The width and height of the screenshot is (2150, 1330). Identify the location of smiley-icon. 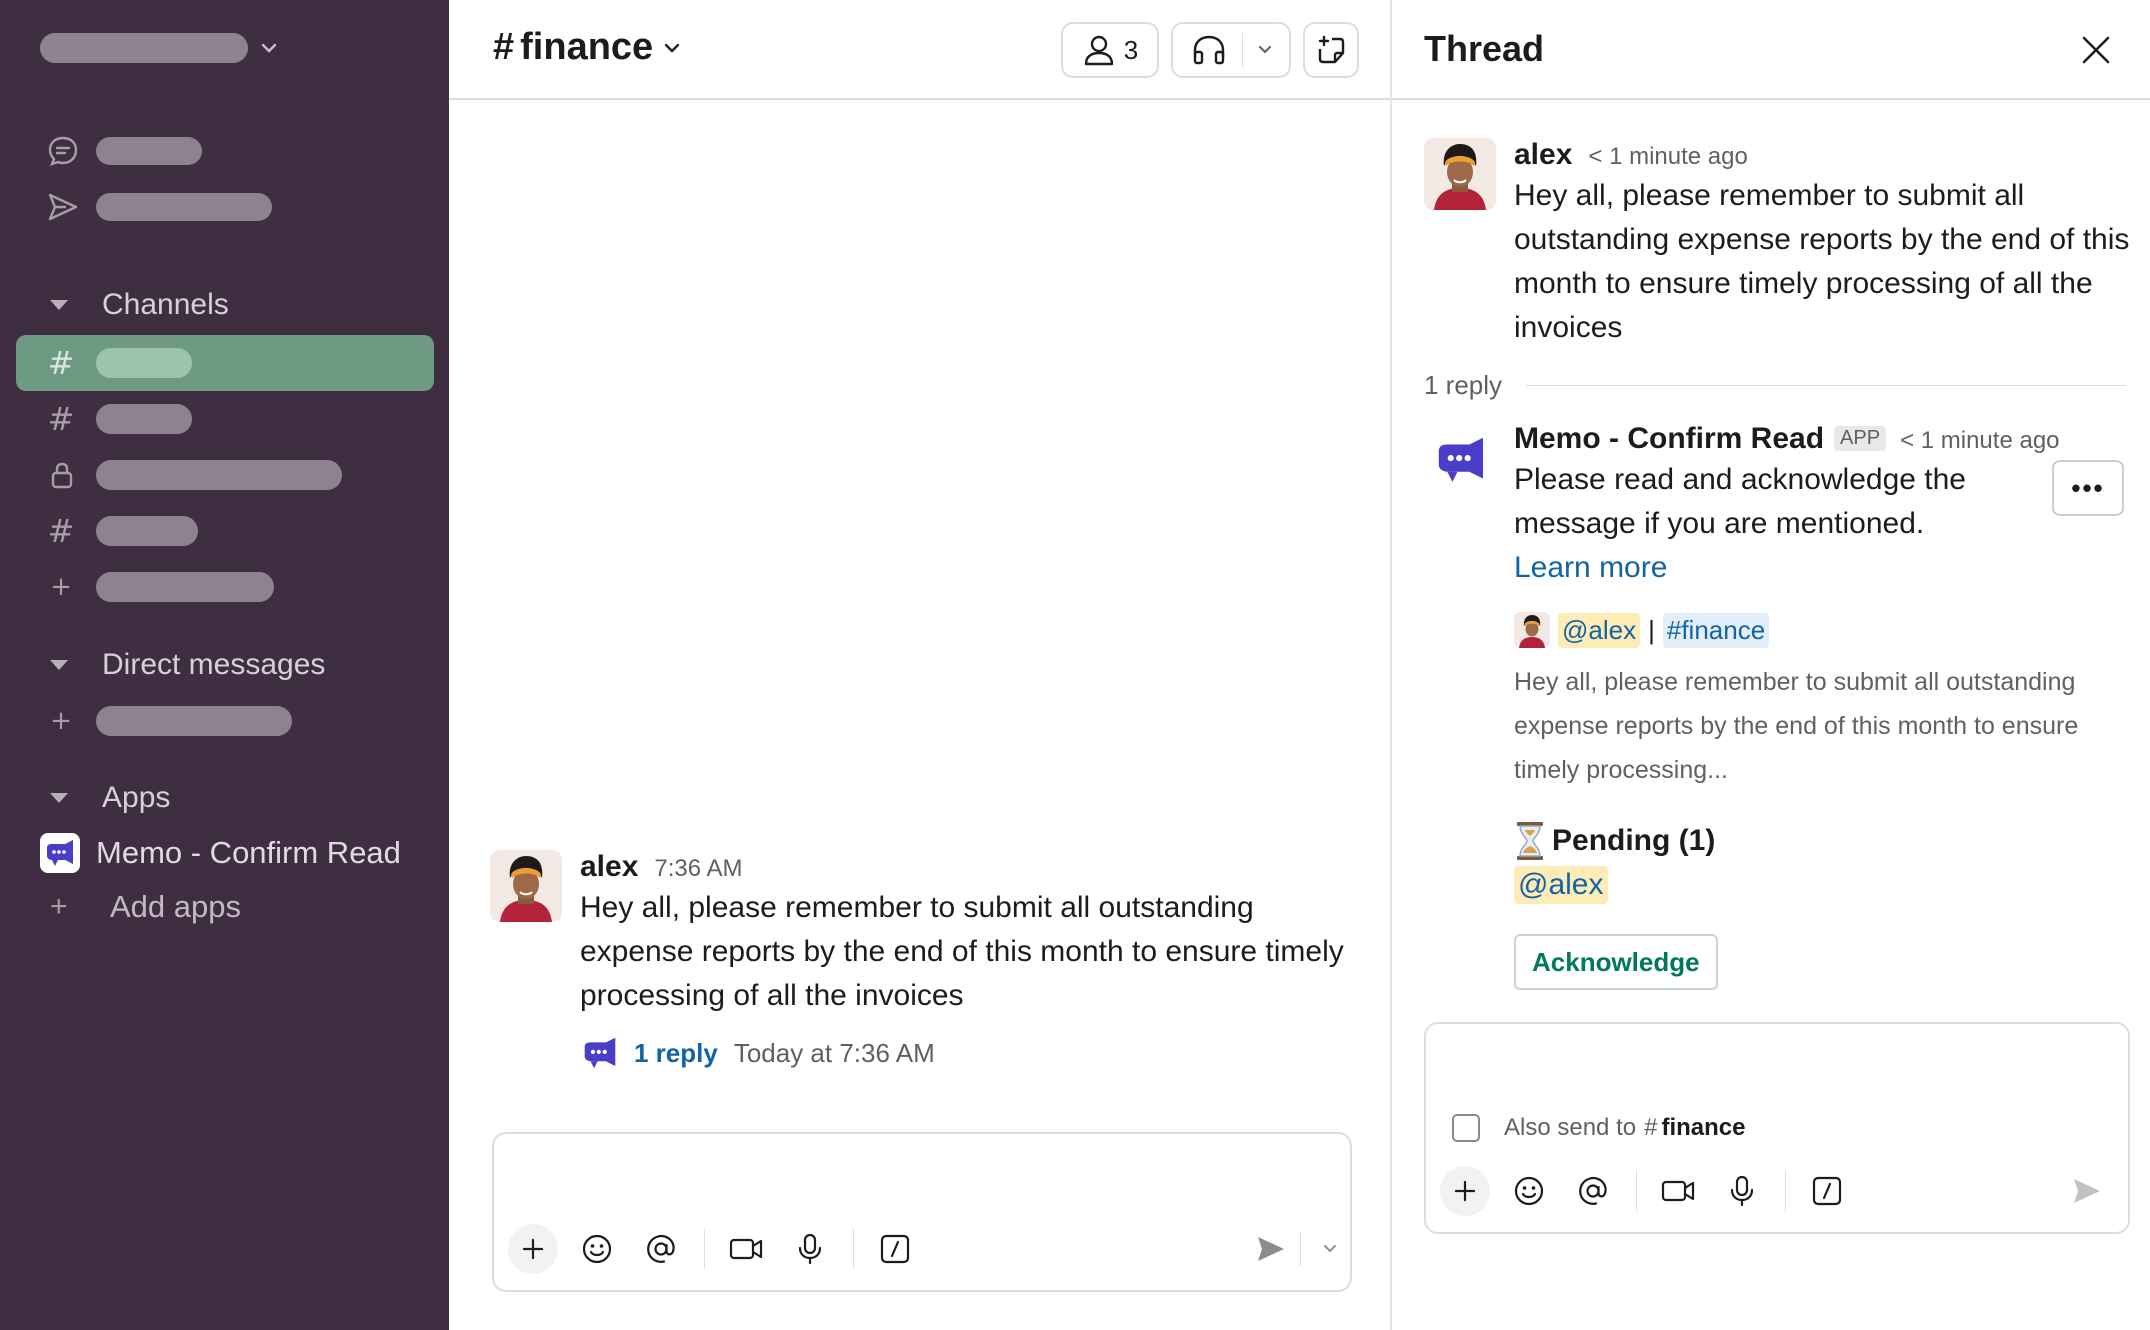
(1529, 1191).